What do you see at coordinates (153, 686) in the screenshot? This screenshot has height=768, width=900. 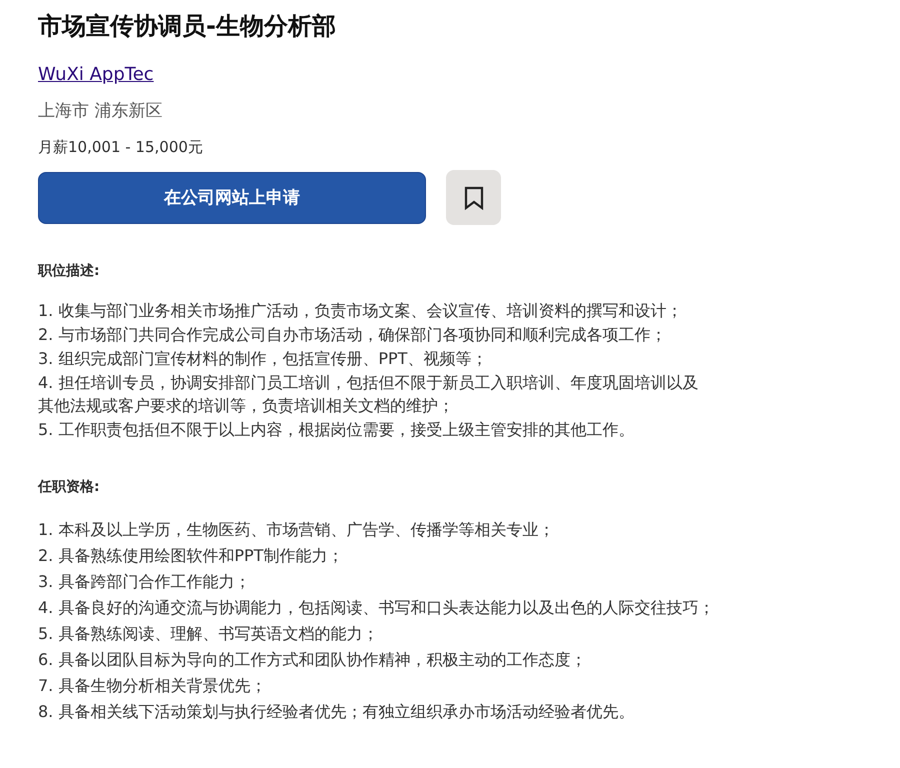 I see `list-item: 7. 具备生物分析相关背景优先；` at bounding box center [153, 686].